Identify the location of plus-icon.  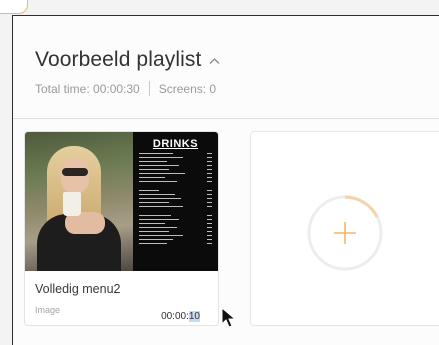
(345, 233).